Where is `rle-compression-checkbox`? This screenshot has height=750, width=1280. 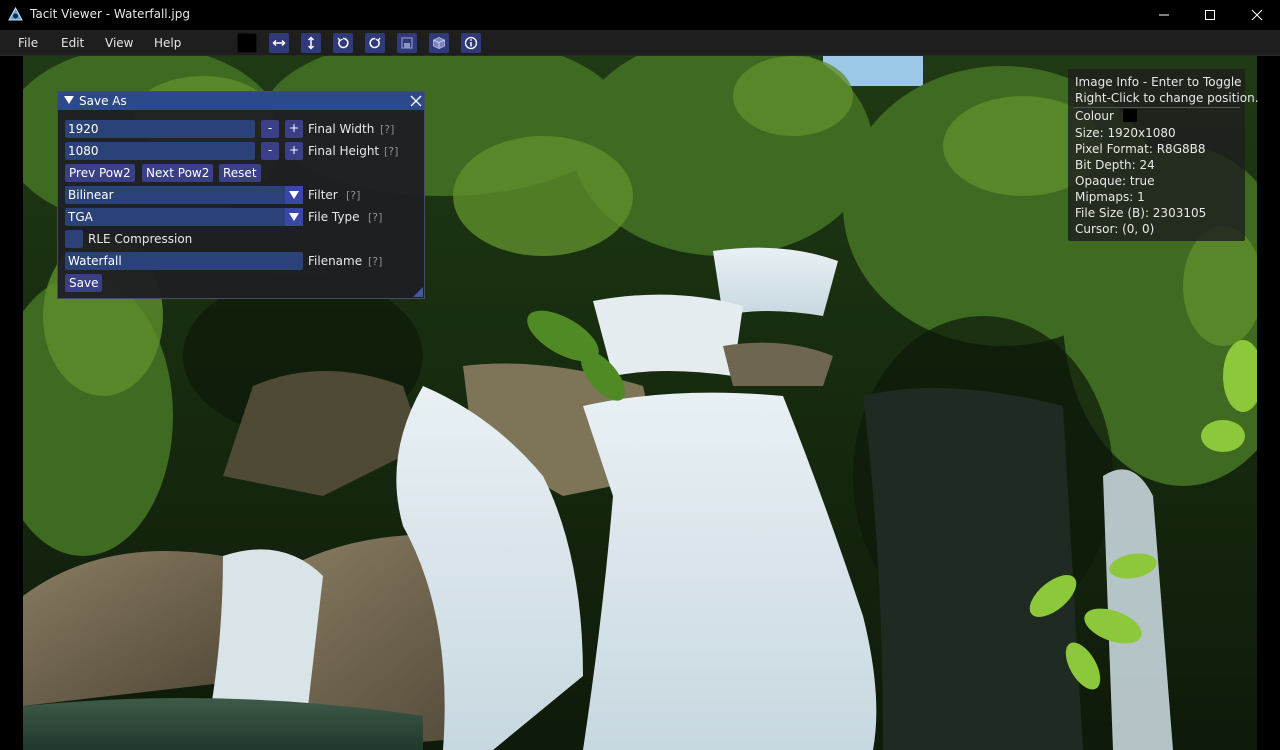 rle-compression-checkbox is located at coordinates (74, 239).